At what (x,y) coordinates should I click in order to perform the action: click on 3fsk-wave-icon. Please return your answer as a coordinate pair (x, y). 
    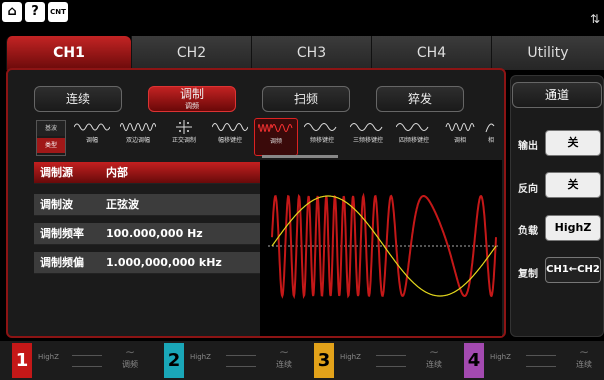
    Looking at the image, I should click on (366, 127).